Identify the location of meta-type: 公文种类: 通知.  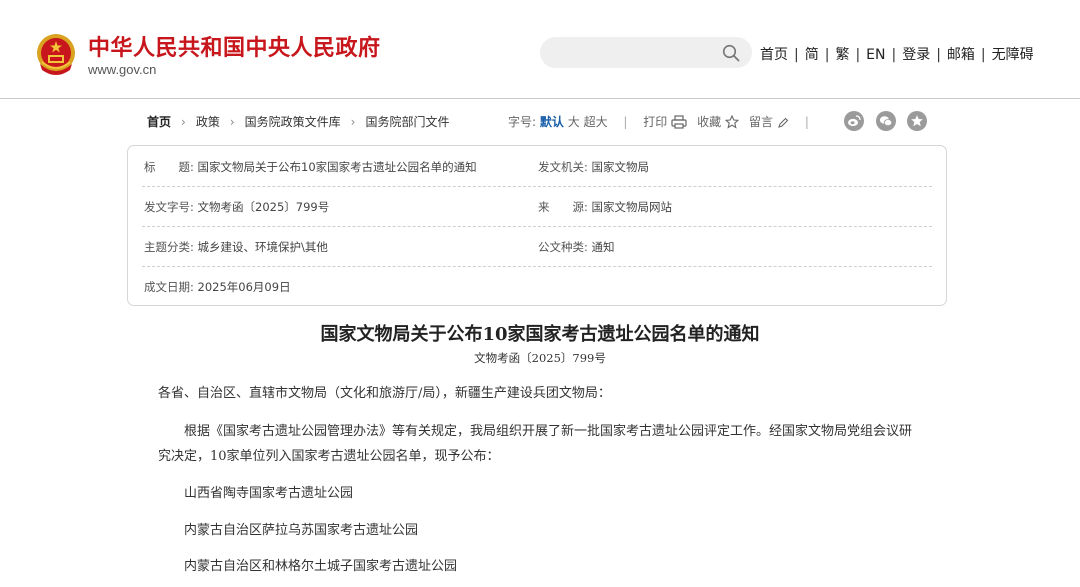
(576, 247).